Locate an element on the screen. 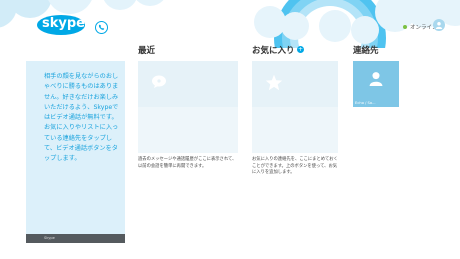  favorites-tile-top is located at coordinates (295, 84).